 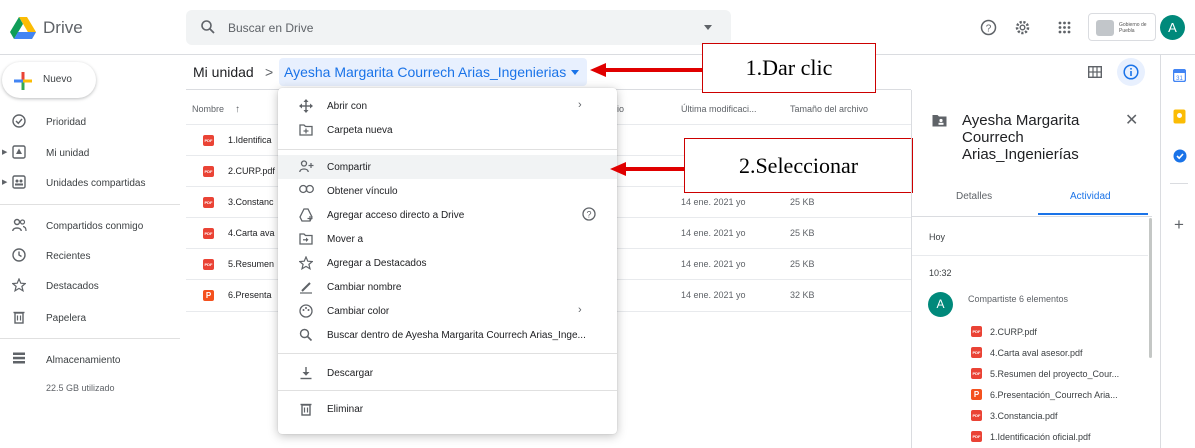 I want to click on activity-file-name: 1.Identificación oficial.pdf, so click(x=1040, y=437).